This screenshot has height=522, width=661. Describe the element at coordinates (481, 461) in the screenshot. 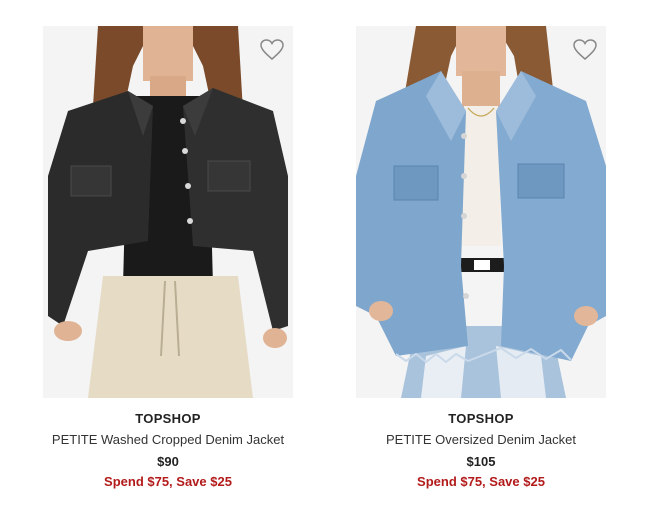

I see `product-price: $105` at that location.